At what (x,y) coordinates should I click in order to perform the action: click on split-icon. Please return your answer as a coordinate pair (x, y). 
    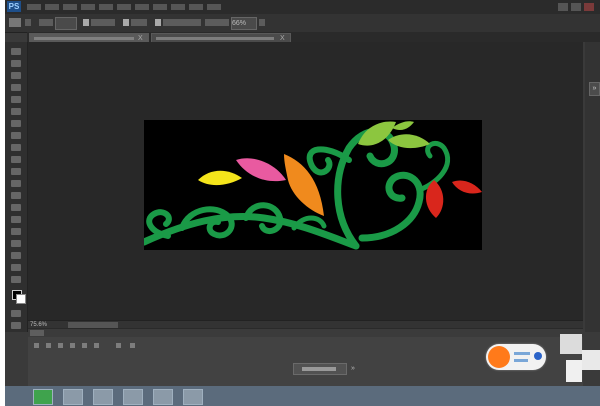
    Looking at the image, I should click on (118, 345).